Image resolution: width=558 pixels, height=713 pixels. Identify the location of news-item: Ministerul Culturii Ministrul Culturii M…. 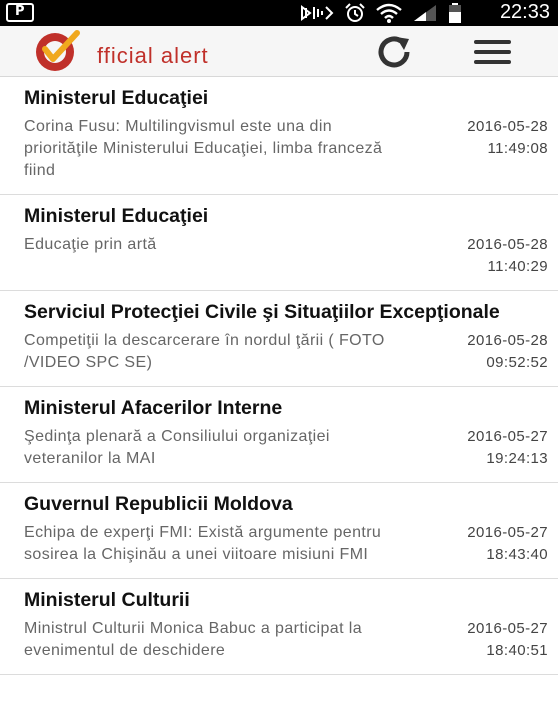
(279, 627).